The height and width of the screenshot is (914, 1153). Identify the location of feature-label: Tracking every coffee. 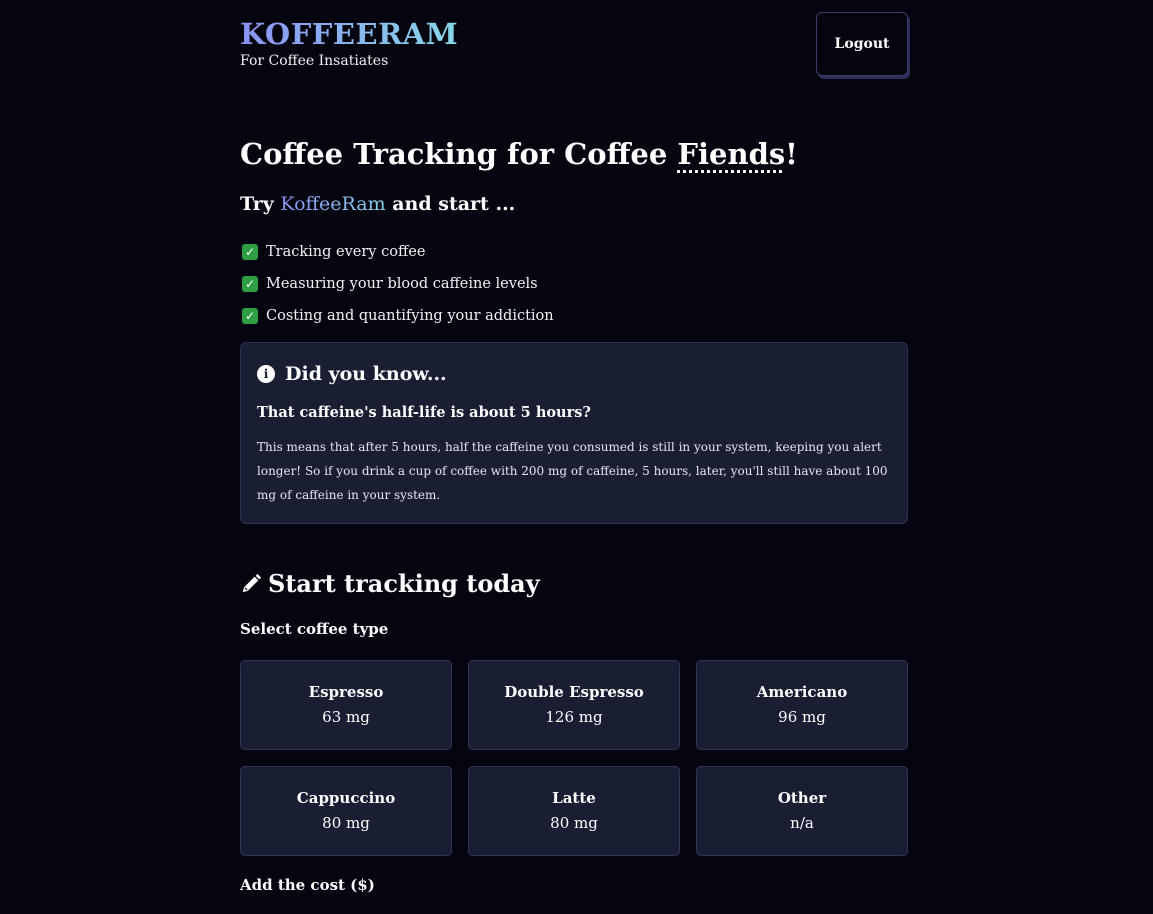
(346, 252).